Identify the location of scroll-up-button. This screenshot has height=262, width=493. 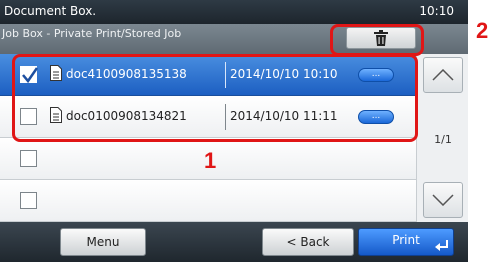
(443, 75).